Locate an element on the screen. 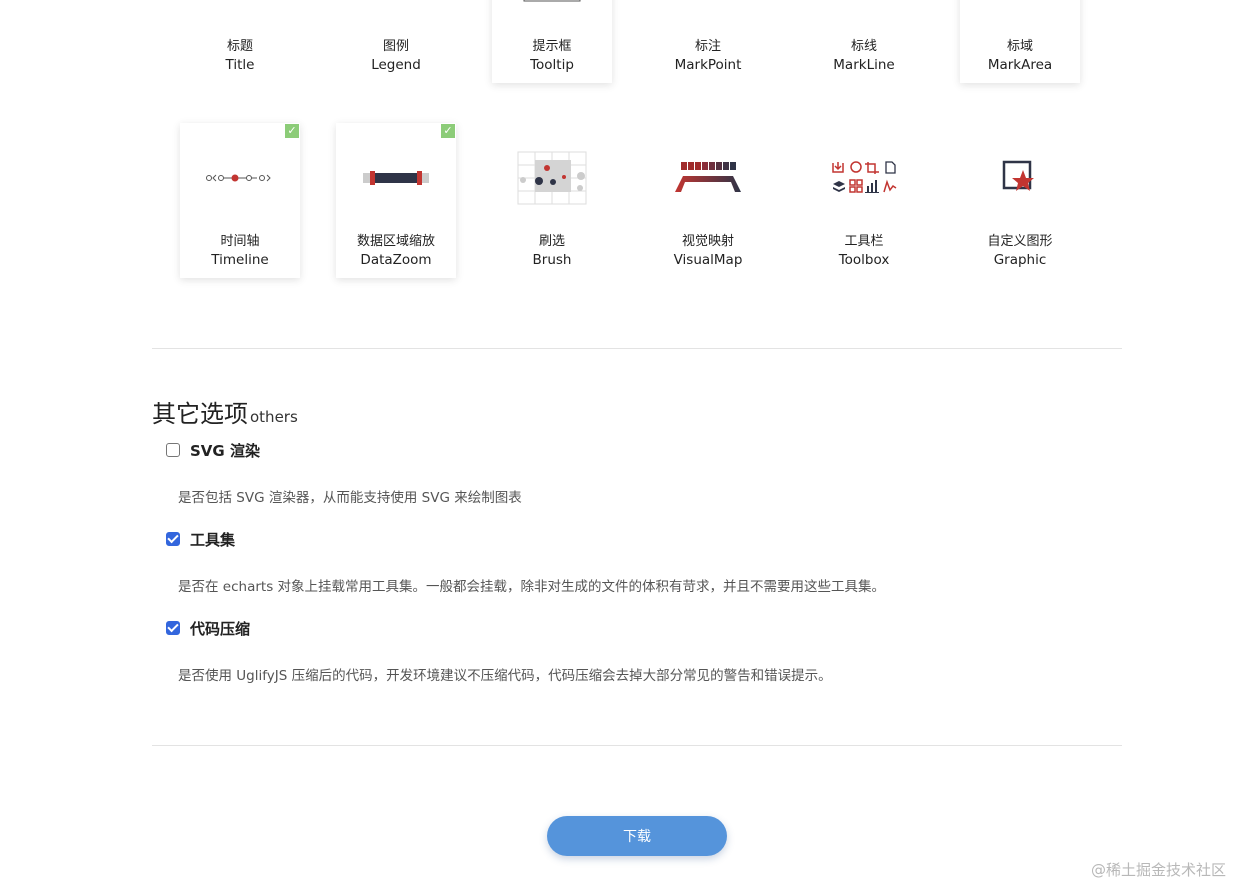 The image size is (1234, 884). component-card-timeline: ✓ 时间轴 Timeline is located at coordinates (240, 200).